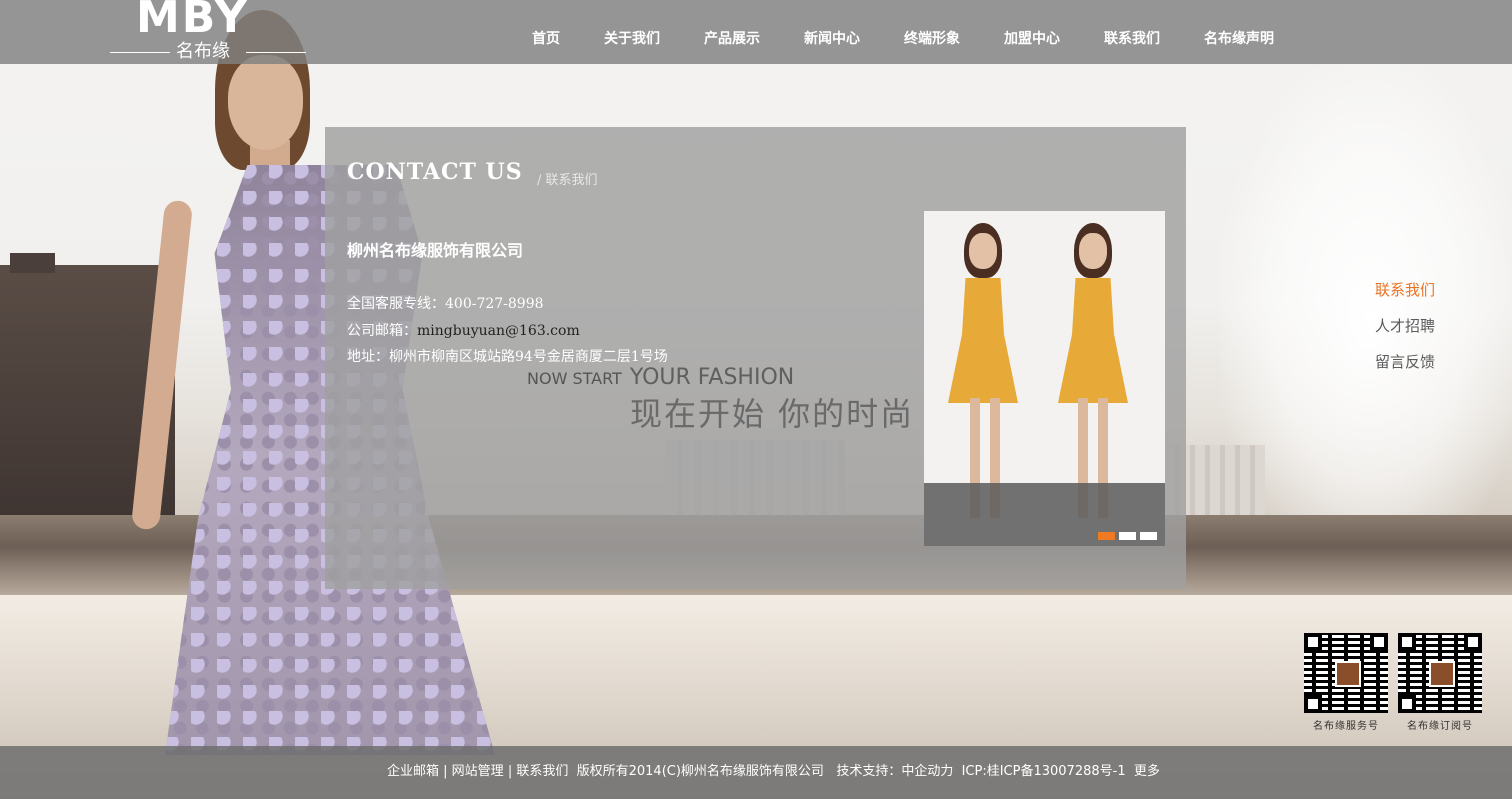 Image resolution: width=1512 pixels, height=799 pixels. I want to click on nav-store-image: 终端形象, so click(932, 39).